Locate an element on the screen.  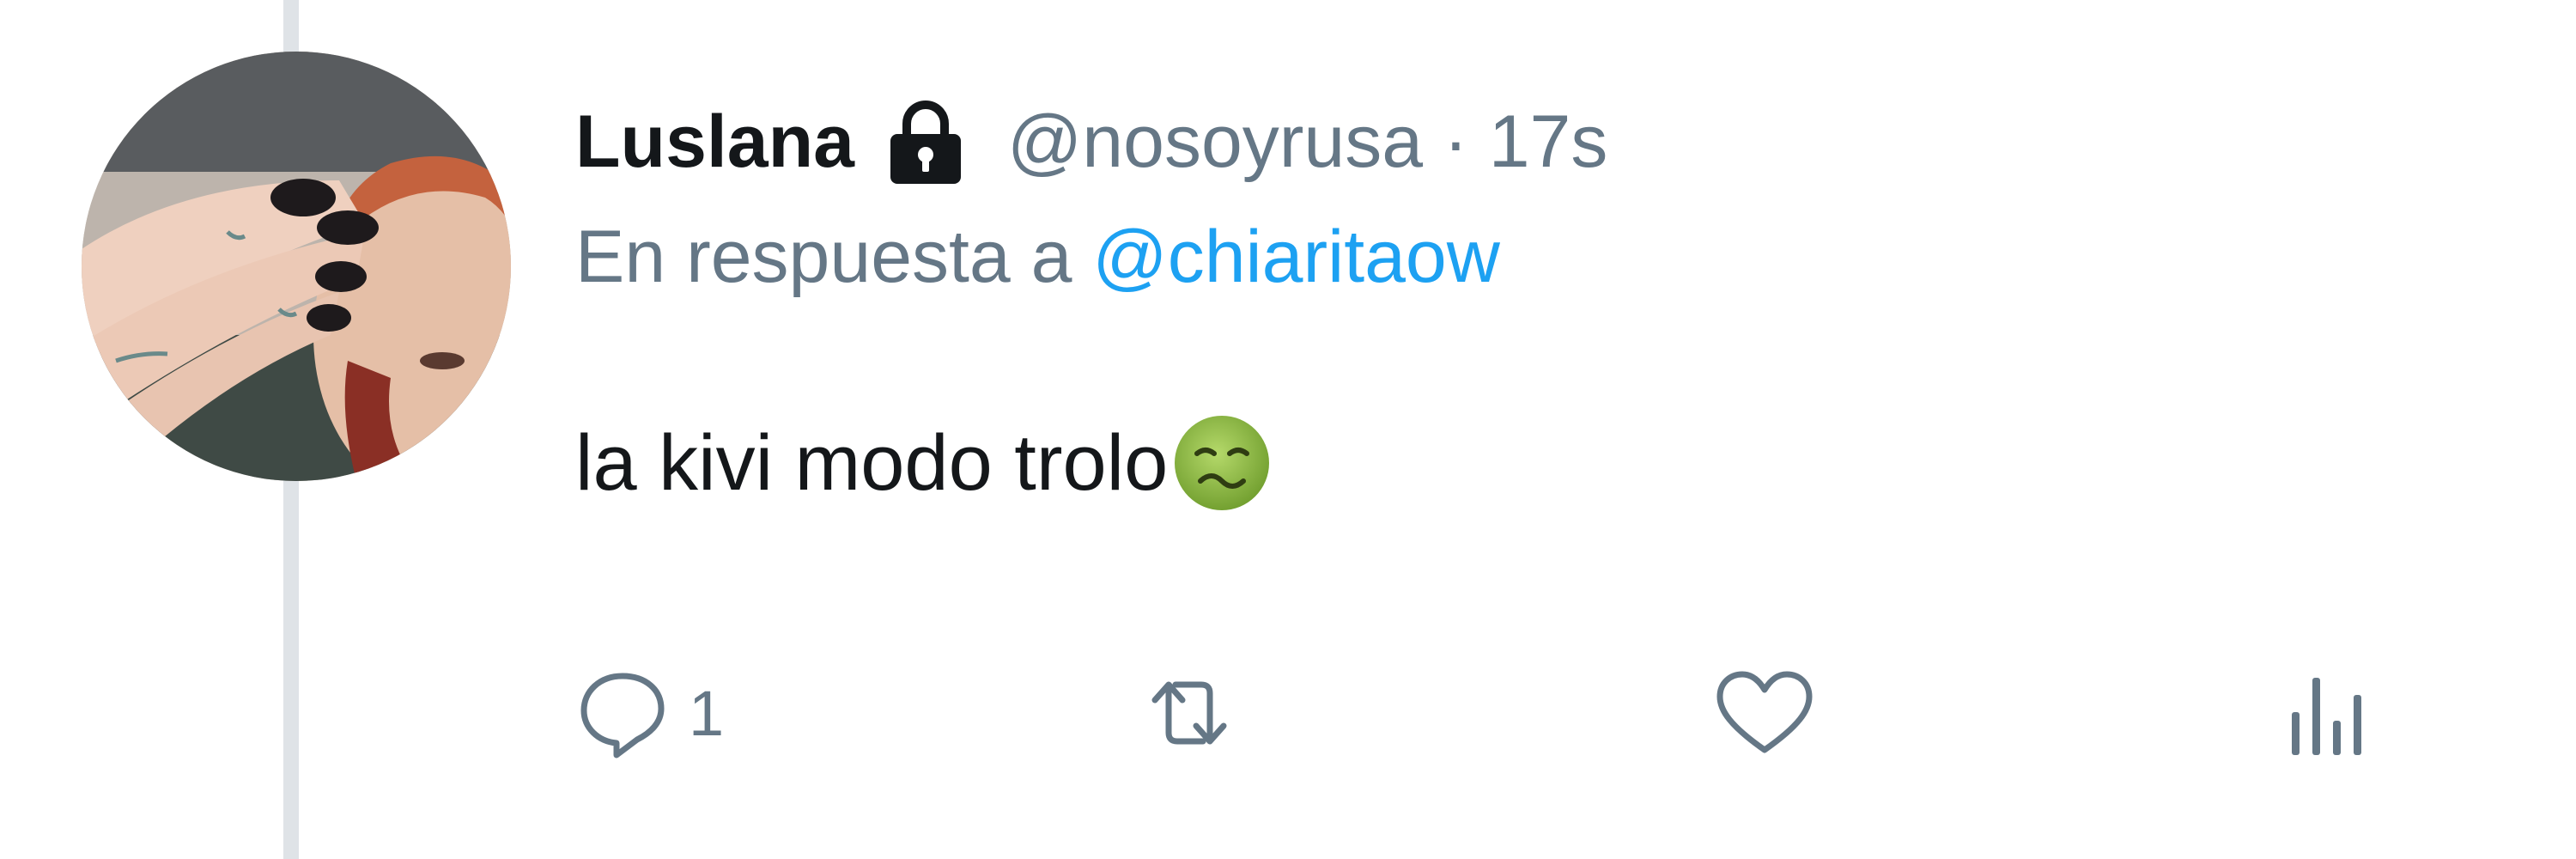
reply-prefix: En respuesta a is located at coordinates (823, 257).